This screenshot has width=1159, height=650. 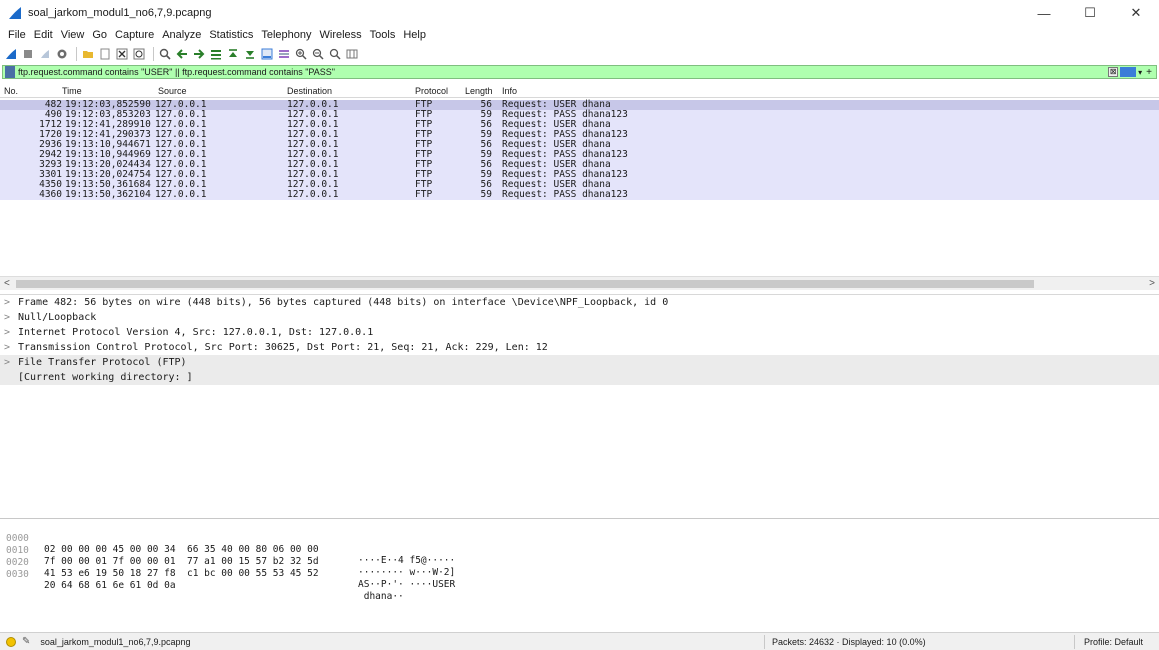 I want to click on menu-telephony: Telephony, so click(x=286, y=35).